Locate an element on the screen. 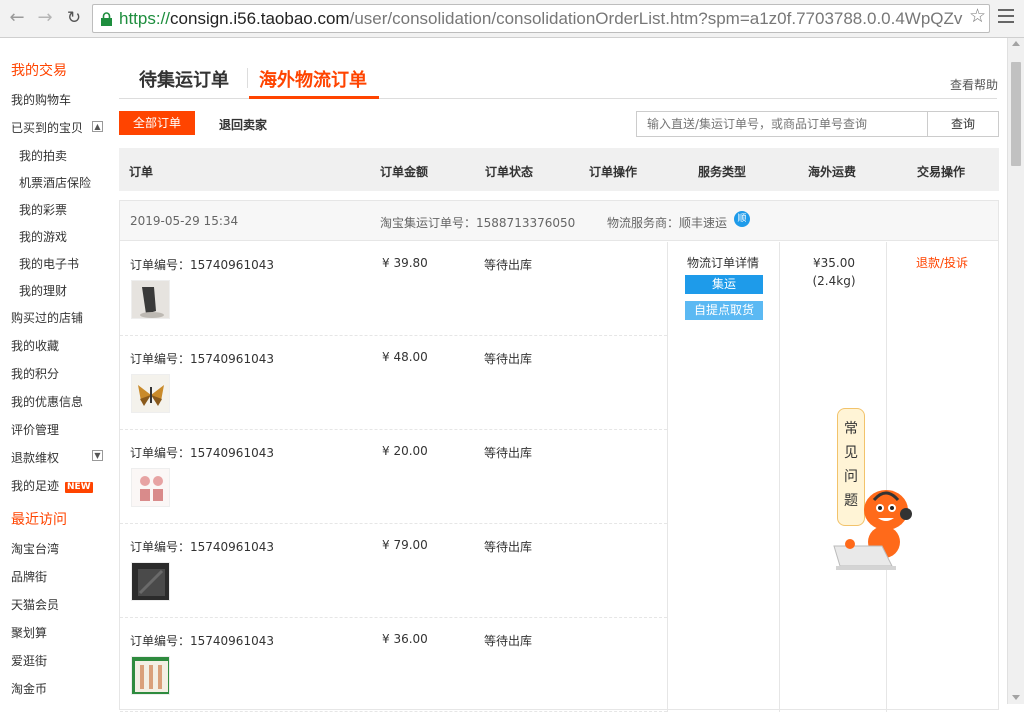 Image resolution: width=1024 pixels, height=712 pixels. sidebar-item-travel: 机票酒店保险 is located at coordinates (55, 182).